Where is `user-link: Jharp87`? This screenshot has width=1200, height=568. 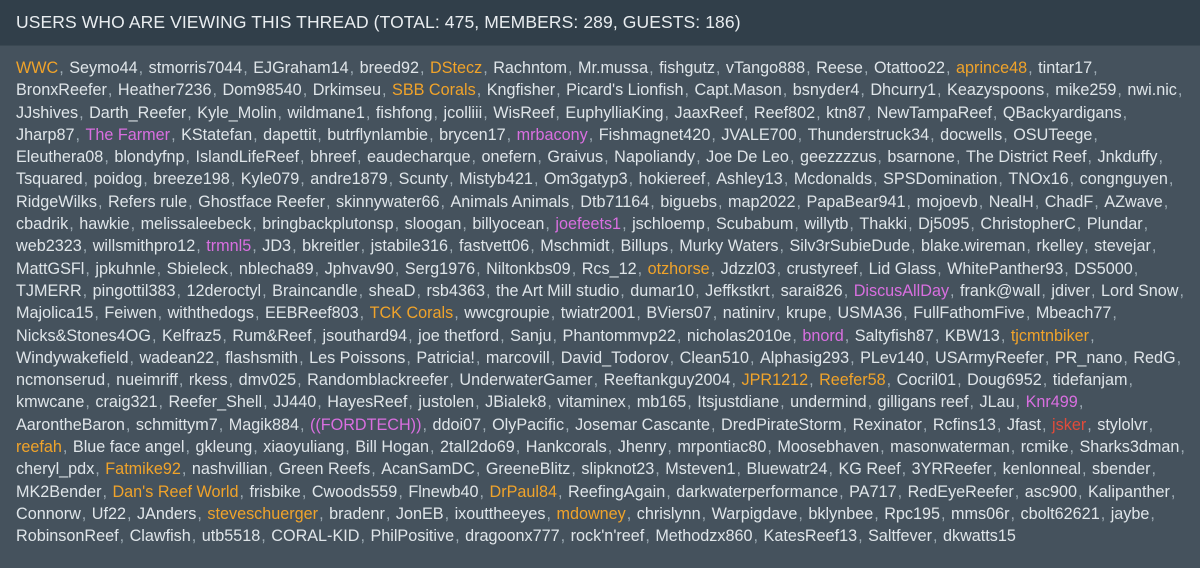
user-link: Jharp87 is located at coordinates (45, 135).